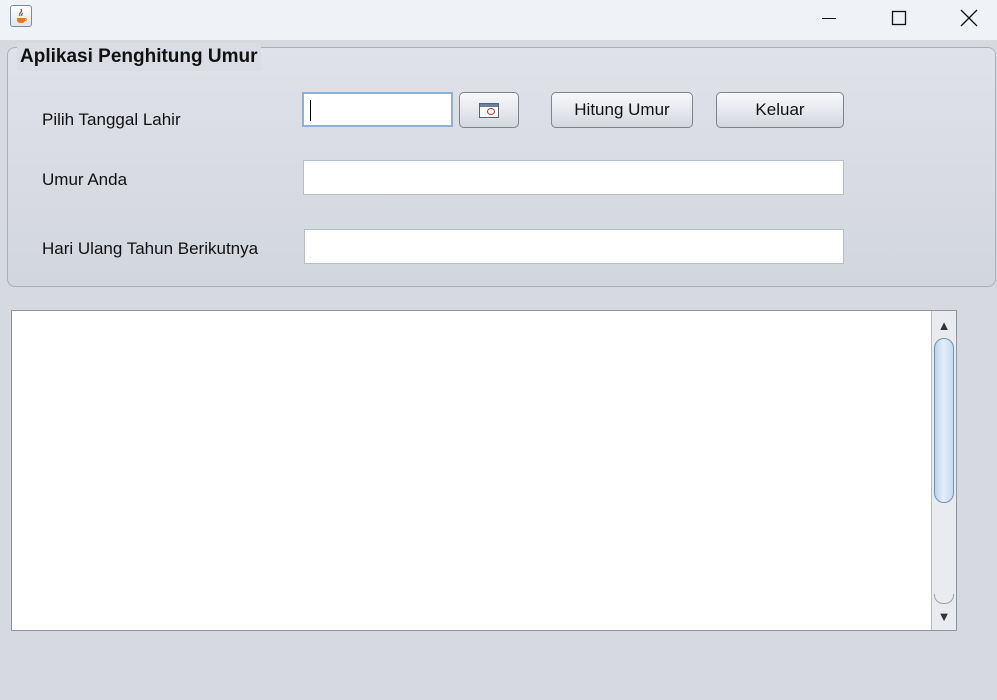 The height and width of the screenshot is (700, 997). What do you see at coordinates (139, 57) in the screenshot?
I see `group-title: Aplikasi Penghitung Umur` at bounding box center [139, 57].